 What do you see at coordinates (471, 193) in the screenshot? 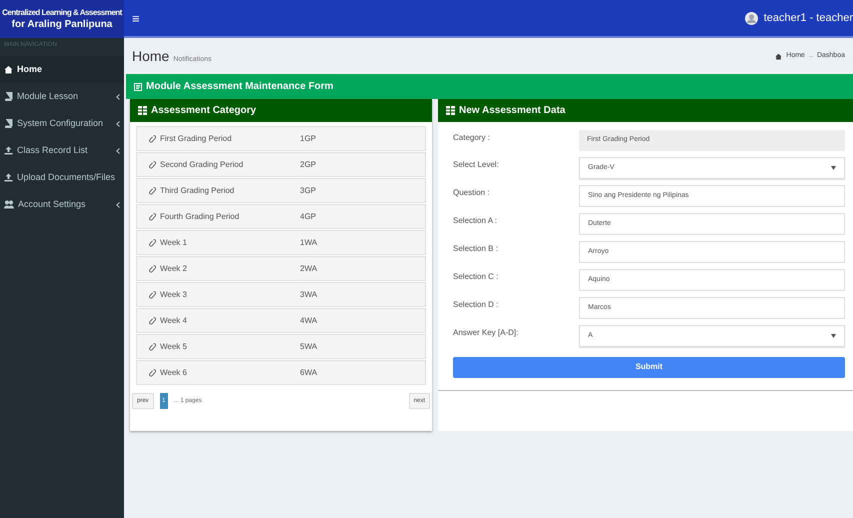
I see `field-label: Question :` at bounding box center [471, 193].